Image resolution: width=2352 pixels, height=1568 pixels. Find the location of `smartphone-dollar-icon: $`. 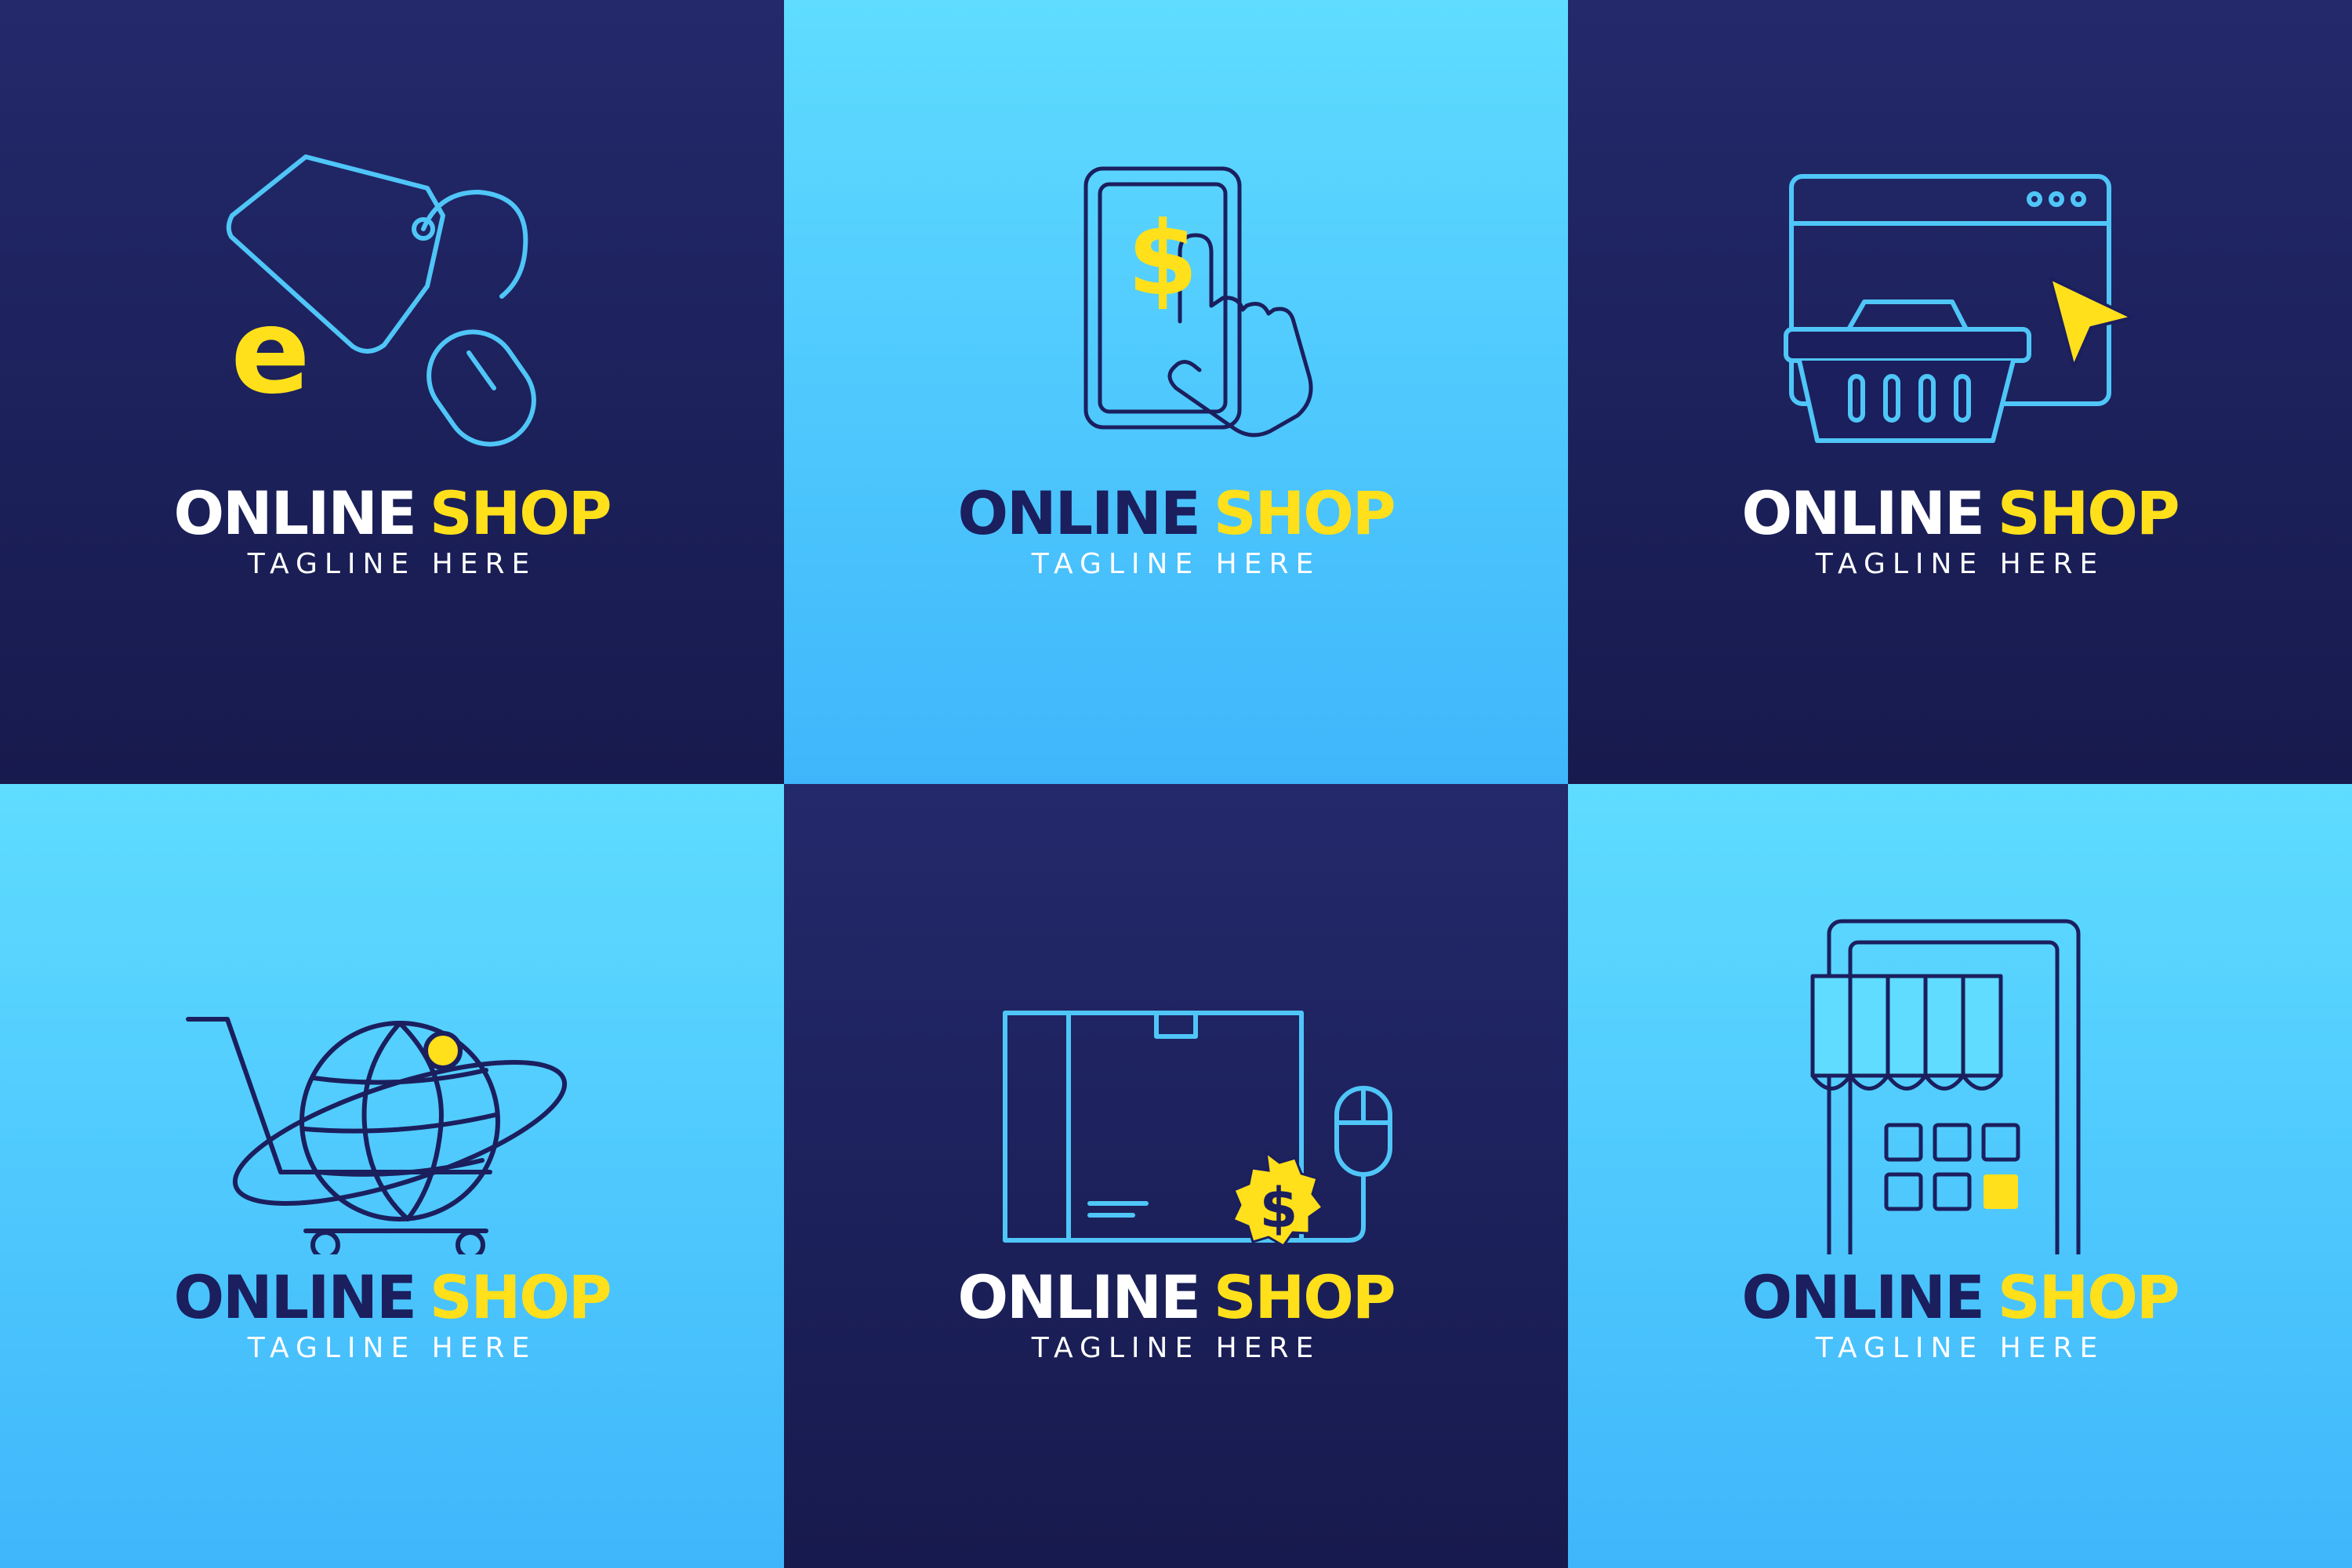

smartphone-dollar-icon: $ is located at coordinates (1198, 301).